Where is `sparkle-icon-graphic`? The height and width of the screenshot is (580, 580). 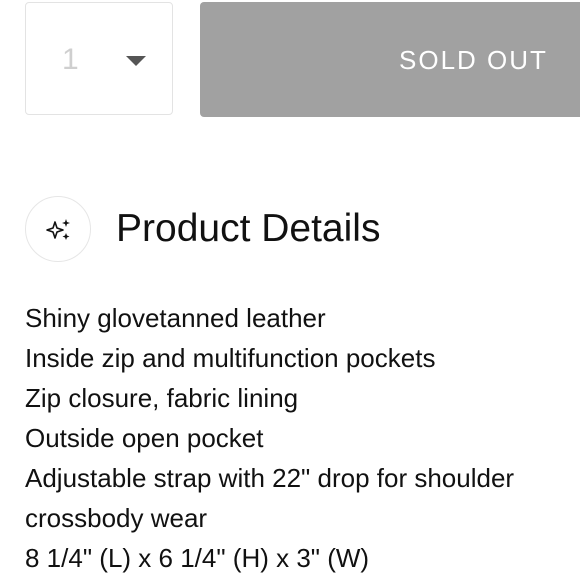 sparkle-icon-graphic is located at coordinates (58, 229).